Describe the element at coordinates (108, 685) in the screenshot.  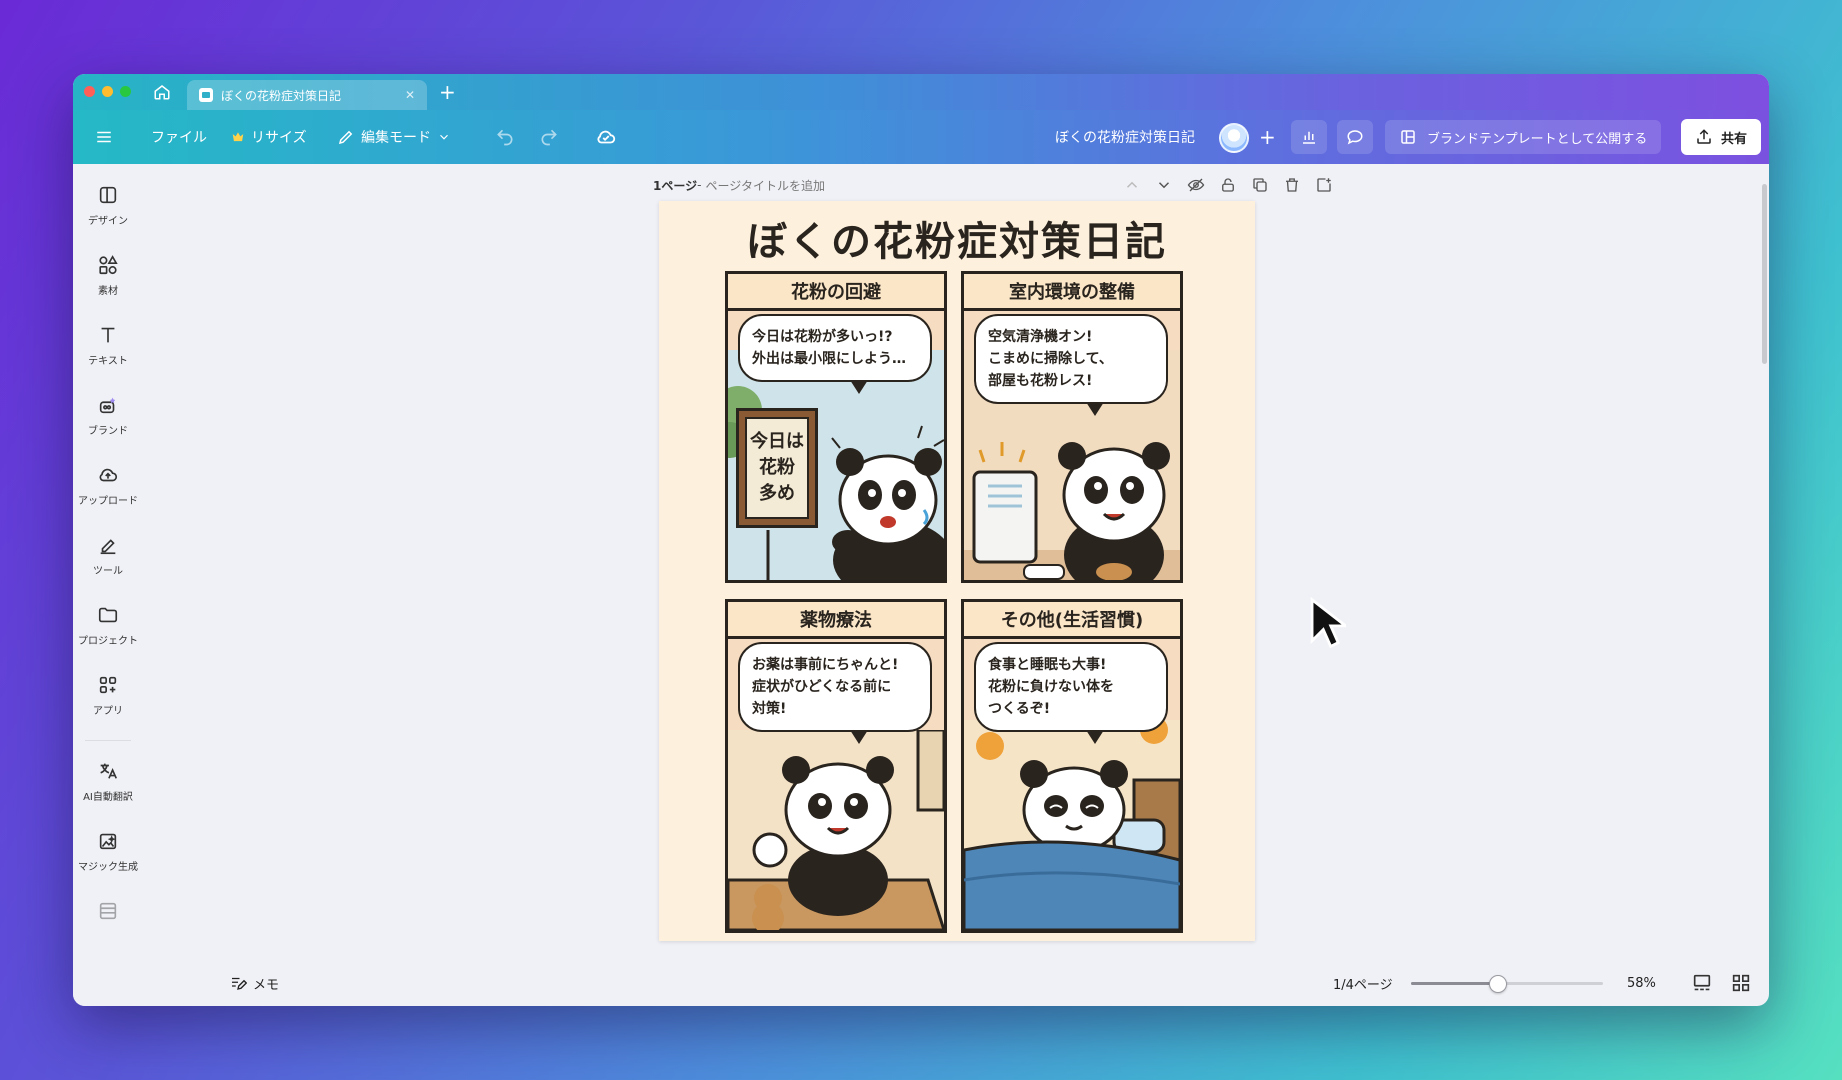
I see `apps-icon` at that location.